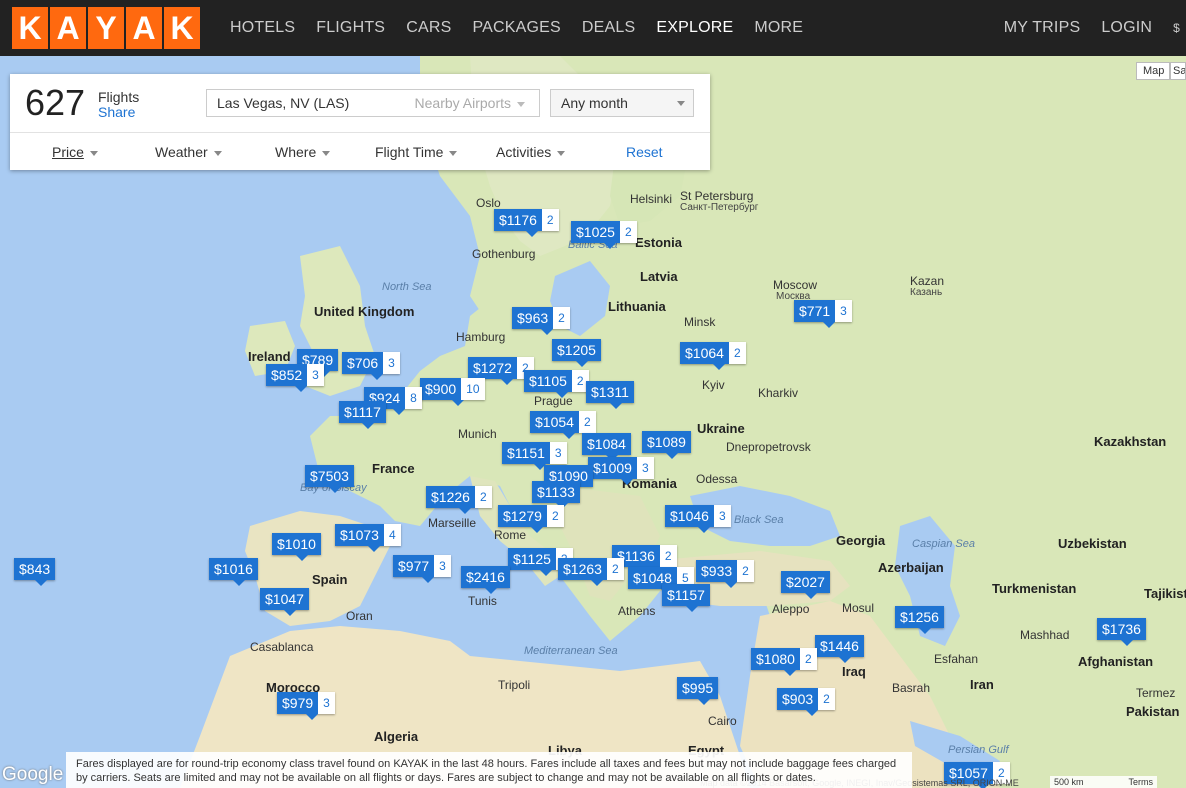  Describe the element at coordinates (75, 152) in the screenshot. I see `filter-price: Price` at that location.